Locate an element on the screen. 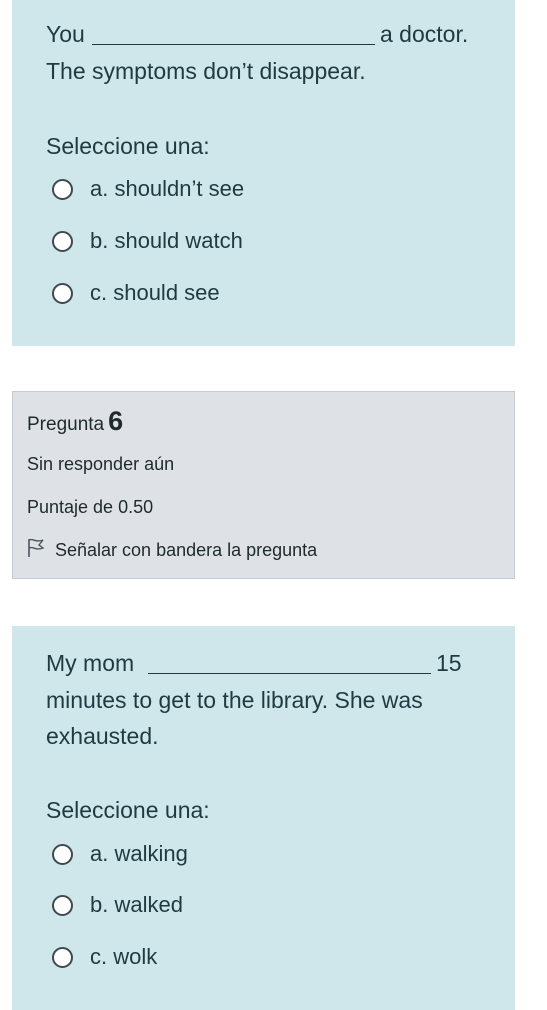  flag-question-link: Señalar con bandera la pregunta is located at coordinates (172, 550).